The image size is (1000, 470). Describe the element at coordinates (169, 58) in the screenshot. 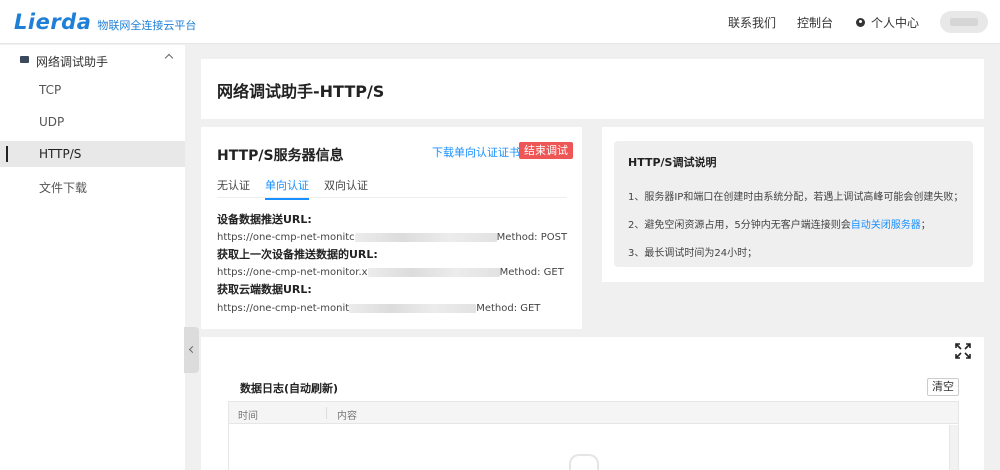

I see `chevron-up-icon` at that location.